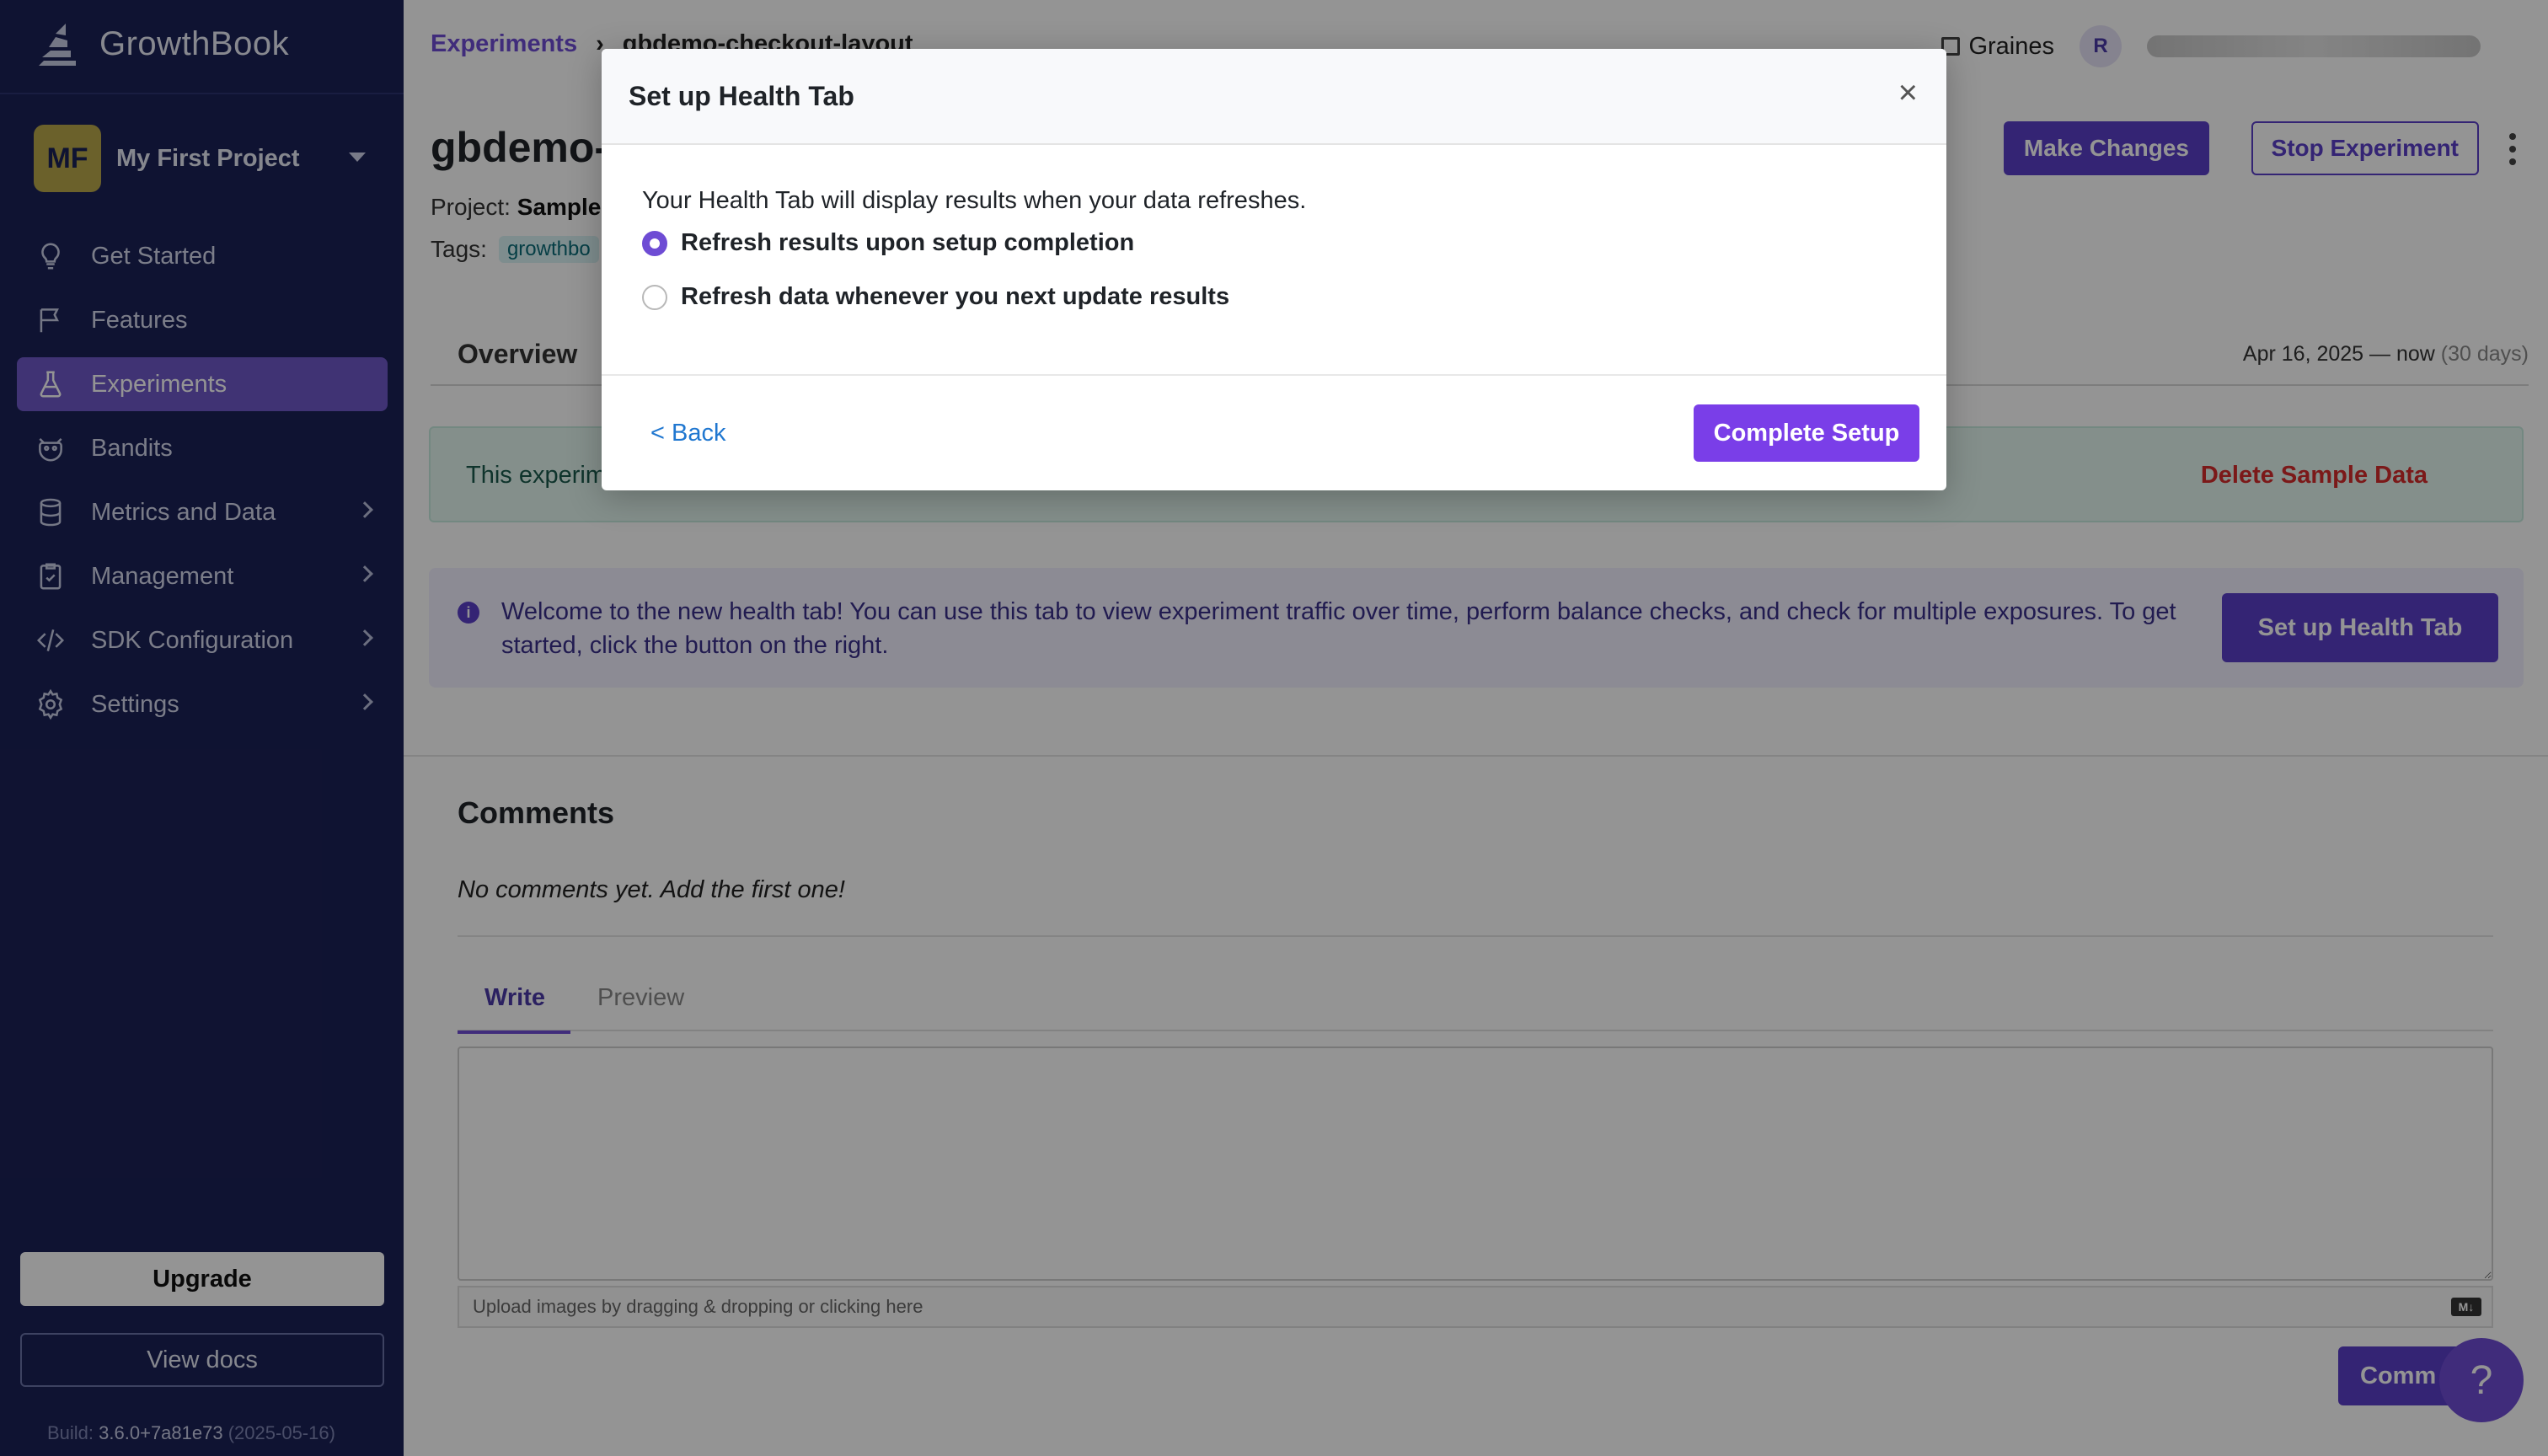 The image size is (2548, 1456). I want to click on radio-refresh-upon-setup: Refresh results upon setup completion, so click(888, 243).